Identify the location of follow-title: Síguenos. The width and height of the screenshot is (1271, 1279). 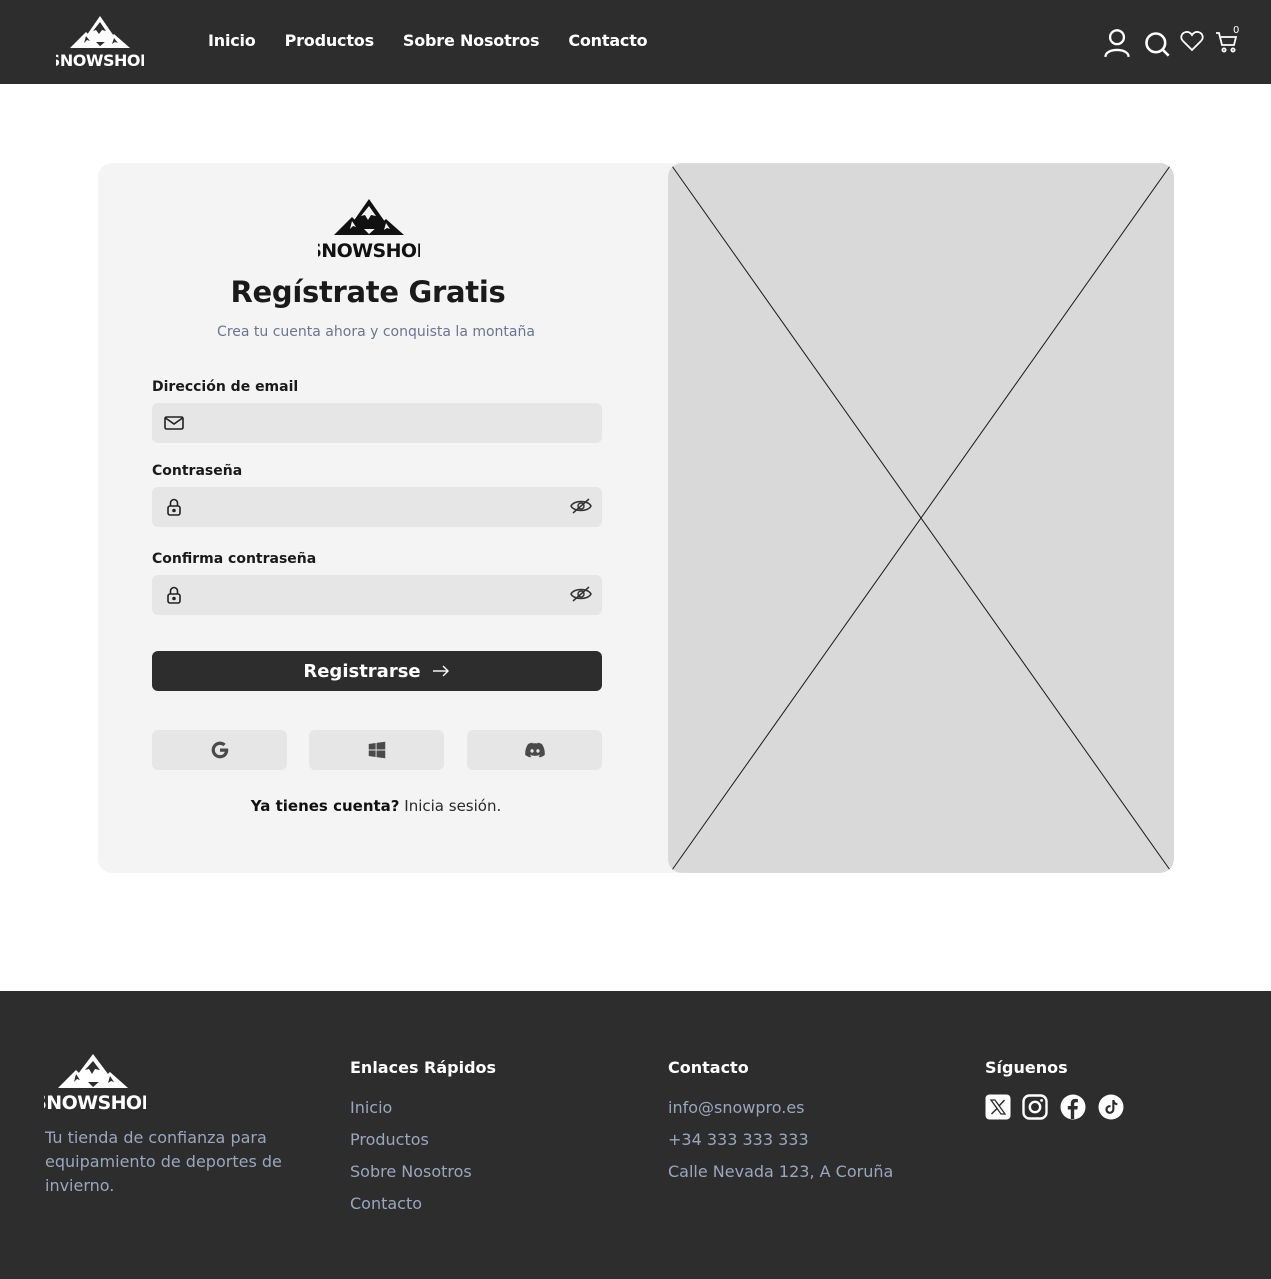
(1026, 1067).